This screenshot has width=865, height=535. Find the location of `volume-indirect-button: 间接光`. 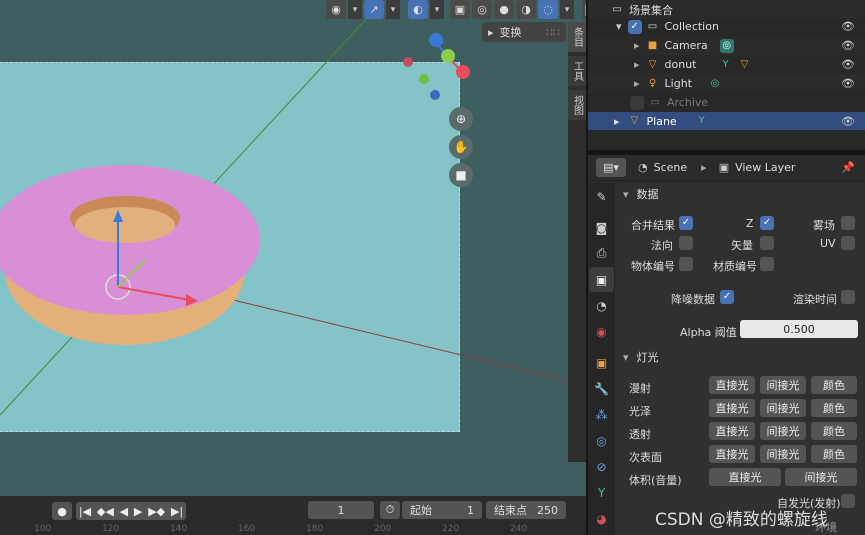

volume-indirect-button: 间接光 is located at coordinates (821, 477).